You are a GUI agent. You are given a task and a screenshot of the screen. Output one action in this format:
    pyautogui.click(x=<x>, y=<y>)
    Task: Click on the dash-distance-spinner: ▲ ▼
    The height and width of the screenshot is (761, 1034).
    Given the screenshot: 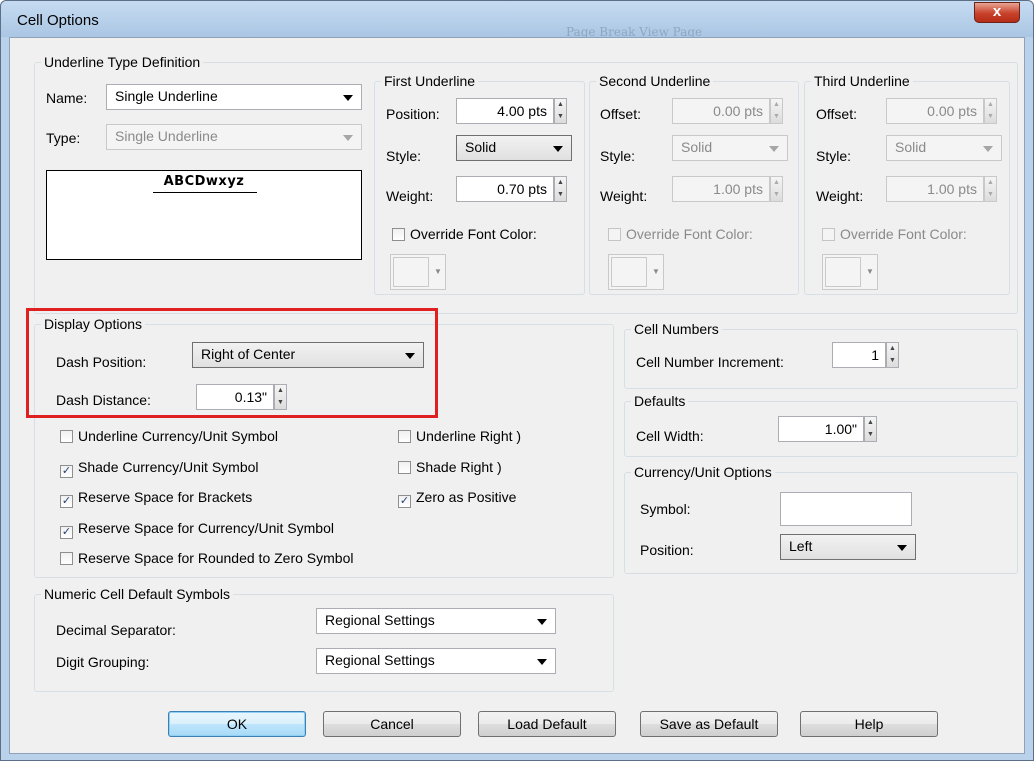 What is the action you would take?
    pyautogui.click(x=280, y=397)
    